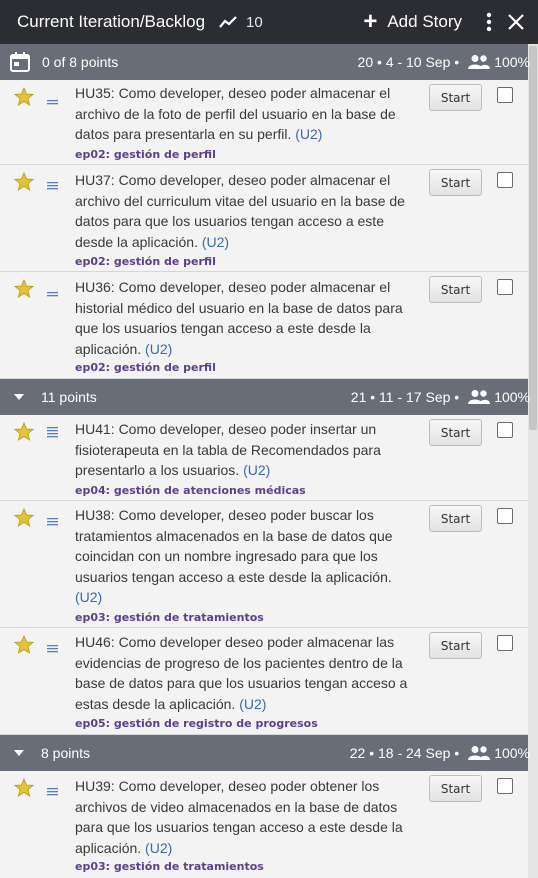 This screenshot has width=538, height=878. What do you see at coordinates (228, 22) in the screenshot?
I see `trend-line-icon` at bounding box center [228, 22].